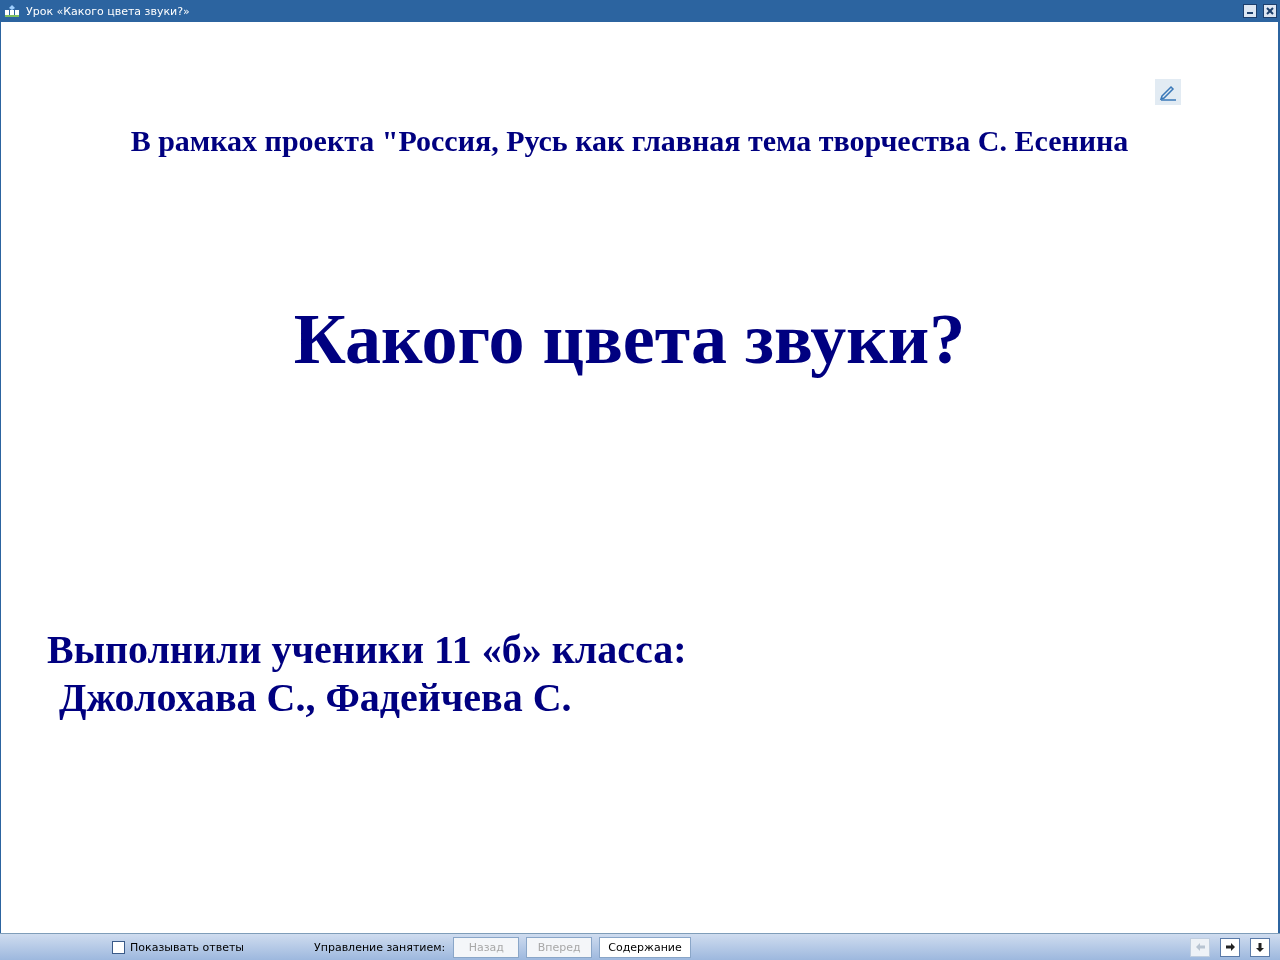 The width and height of the screenshot is (1280, 960). What do you see at coordinates (108, 11) in the screenshot?
I see `window-title: Урок «Какого цвета звуки?»` at bounding box center [108, 11].